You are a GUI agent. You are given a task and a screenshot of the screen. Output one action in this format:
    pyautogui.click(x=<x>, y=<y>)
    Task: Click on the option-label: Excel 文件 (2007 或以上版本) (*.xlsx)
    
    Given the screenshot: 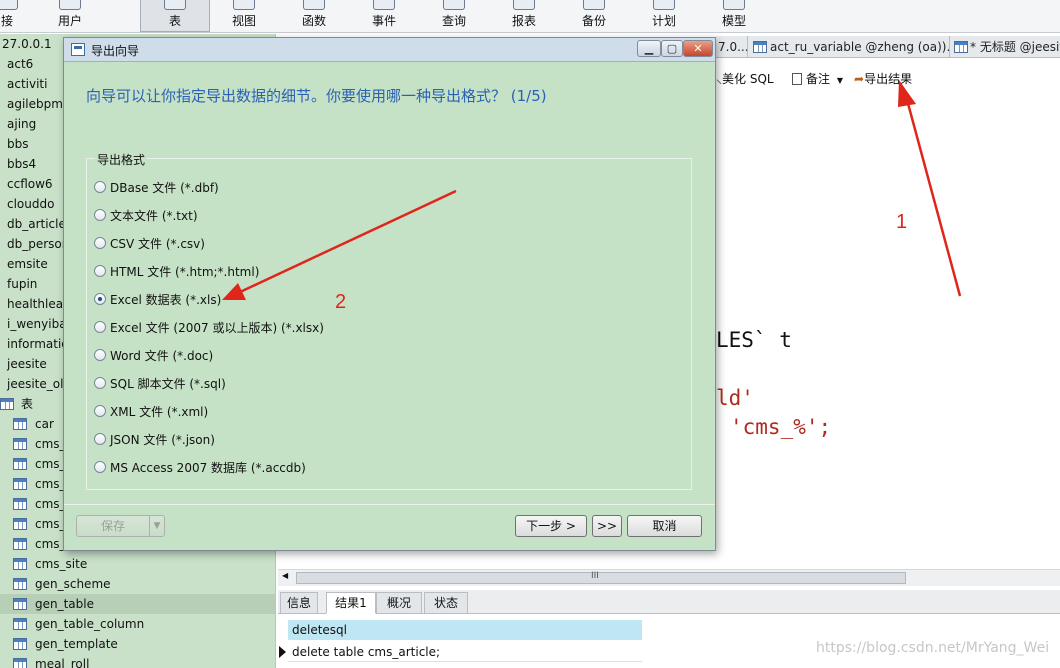 What is the action you would take?
    pyautogui.click(x=217, y=328)
    